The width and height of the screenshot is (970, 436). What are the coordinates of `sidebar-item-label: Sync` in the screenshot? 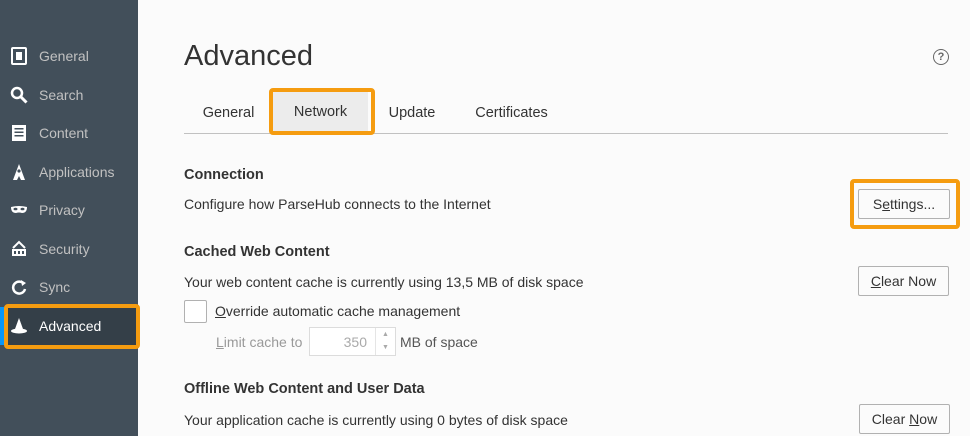 It's located at (55, 287).